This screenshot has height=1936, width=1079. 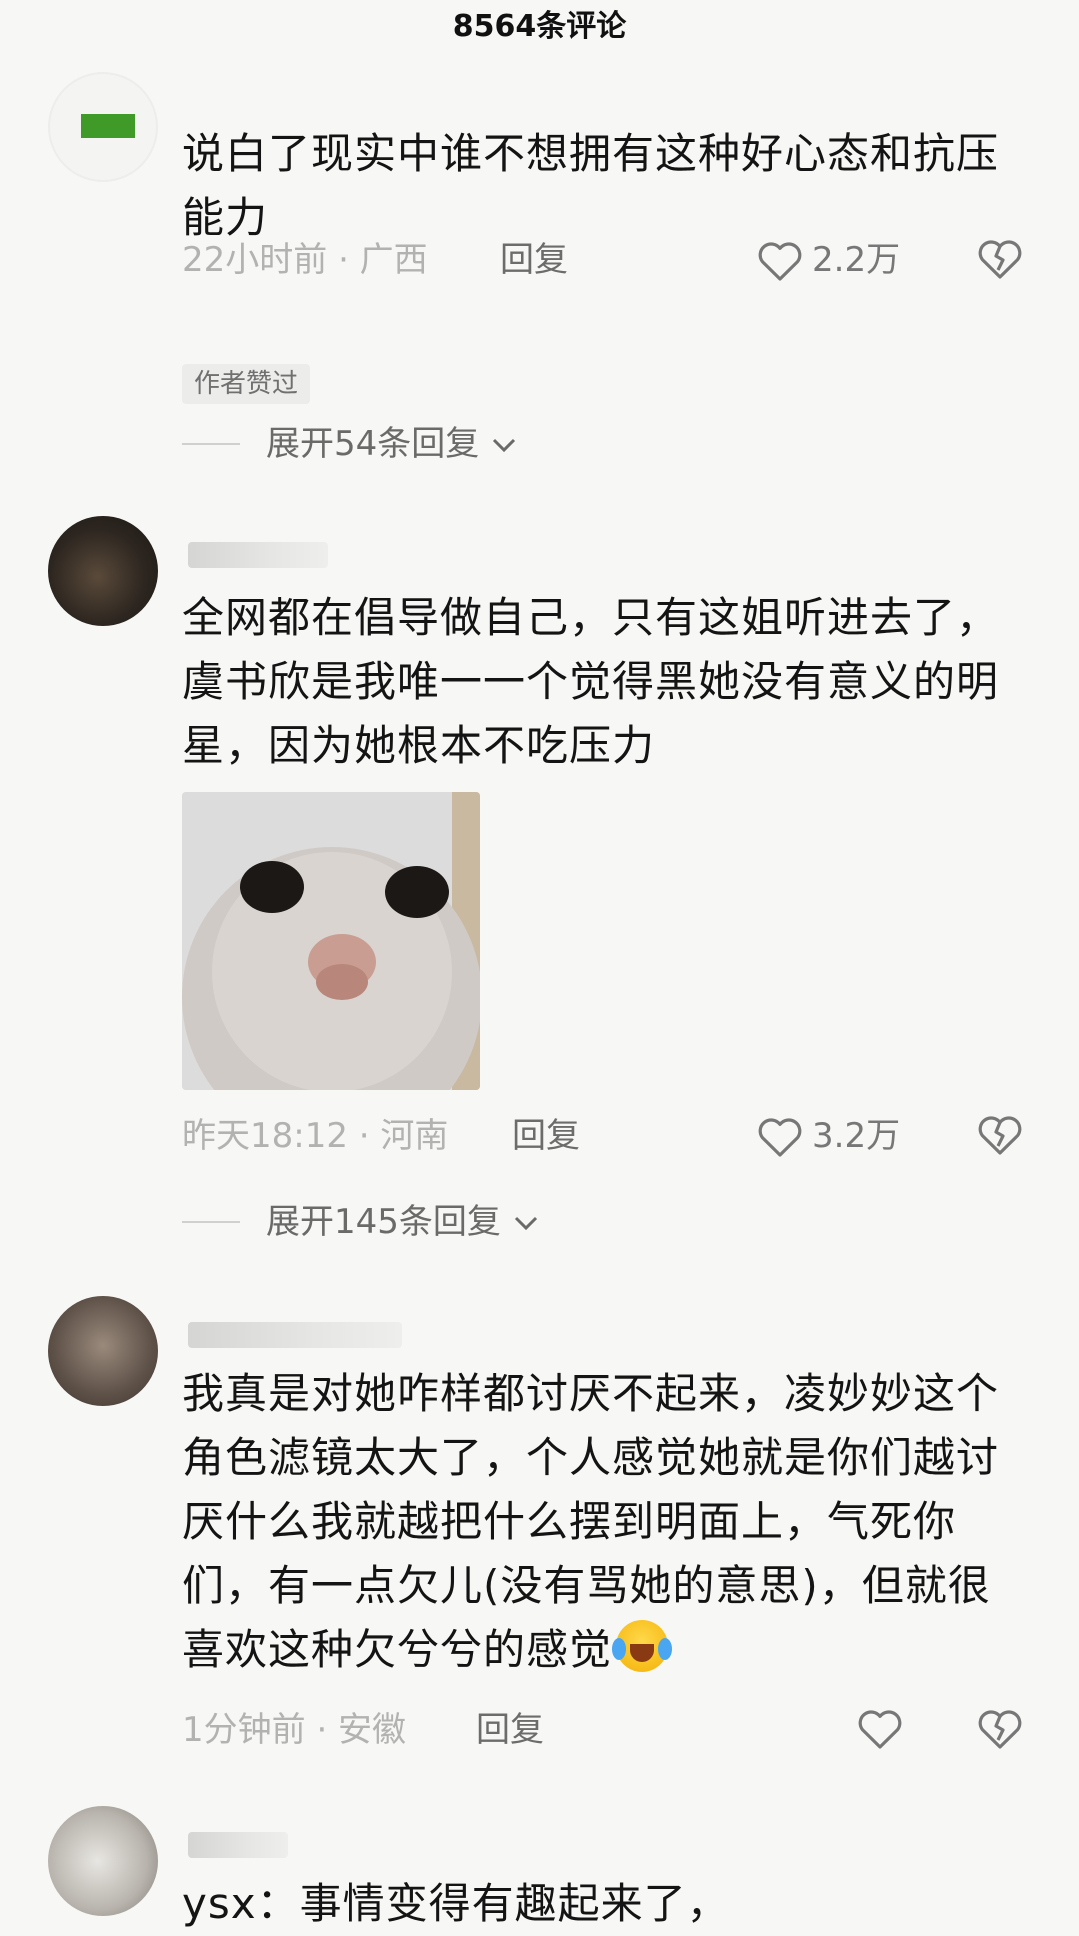 I want to click on like-count: 3.2万, so click(x=856, y=1136).